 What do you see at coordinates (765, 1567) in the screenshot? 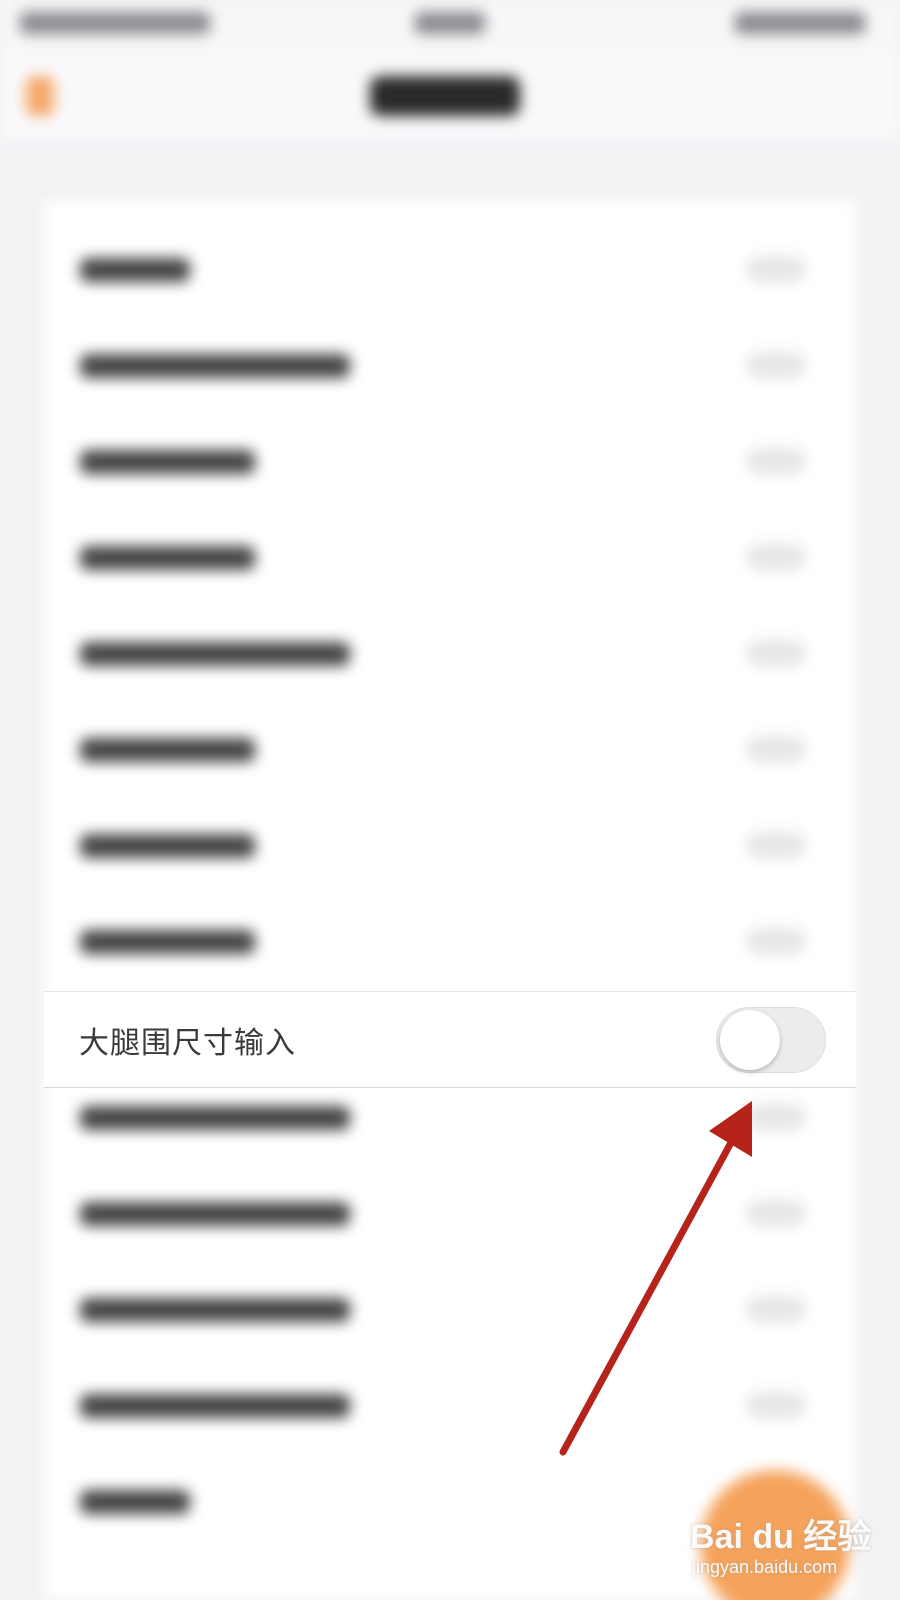
I see `watermark-url: jingyan.baidu.com` at bounding box center [765, 1567].